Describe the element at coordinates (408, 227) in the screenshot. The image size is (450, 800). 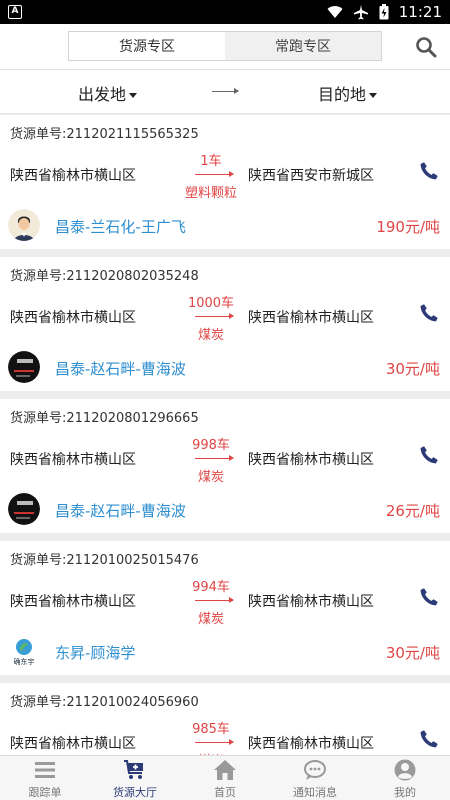
I see `price: 190元/吨` at that location.